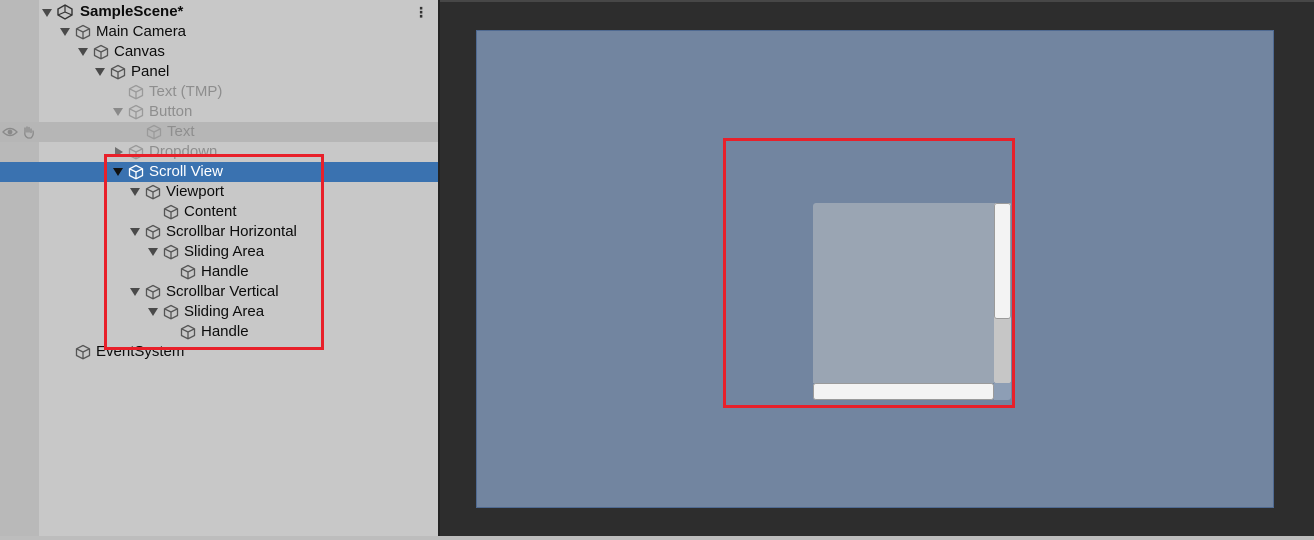 The image size is (1314, 540). What do you see at coordinates (181, 131) in the screenshot?
I see `hierarchy-item-label: Text` at bounding box center [181, 131].